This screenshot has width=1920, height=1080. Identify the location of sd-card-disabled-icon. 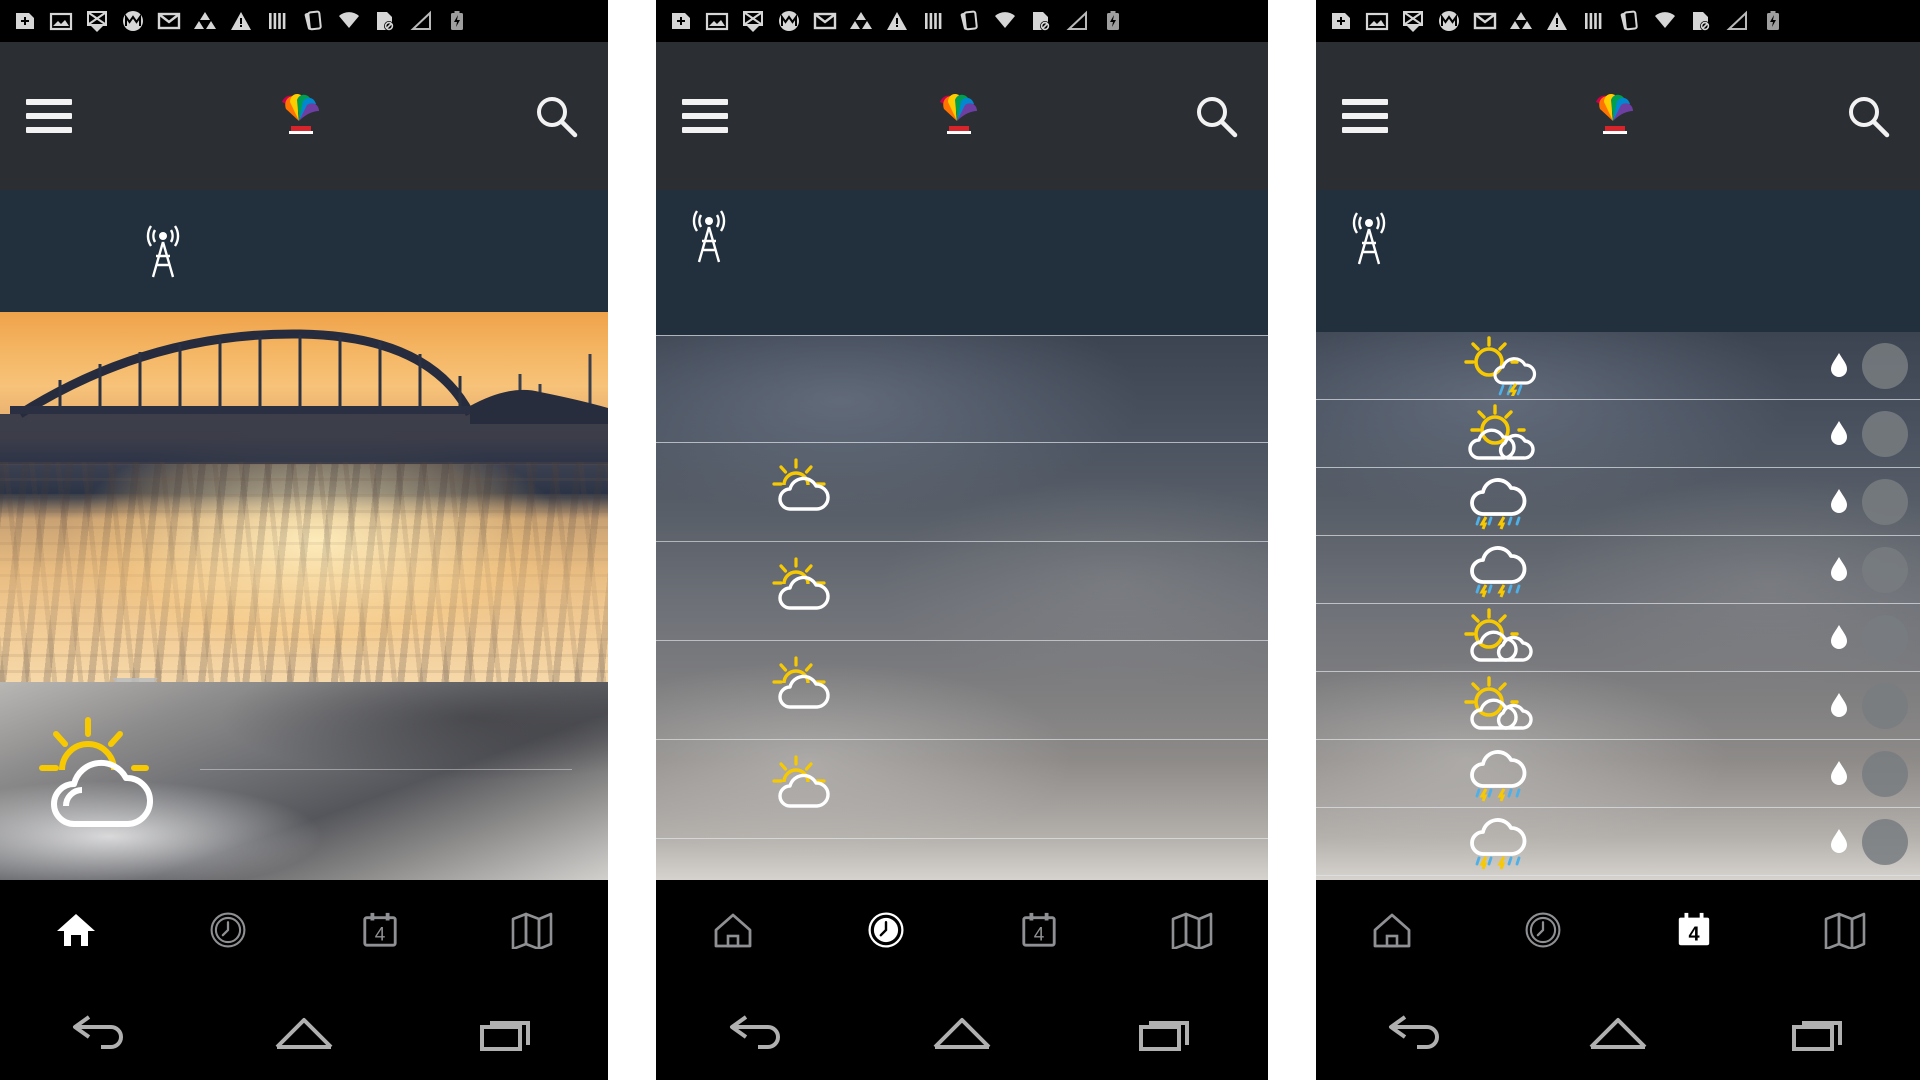
(385, 21).